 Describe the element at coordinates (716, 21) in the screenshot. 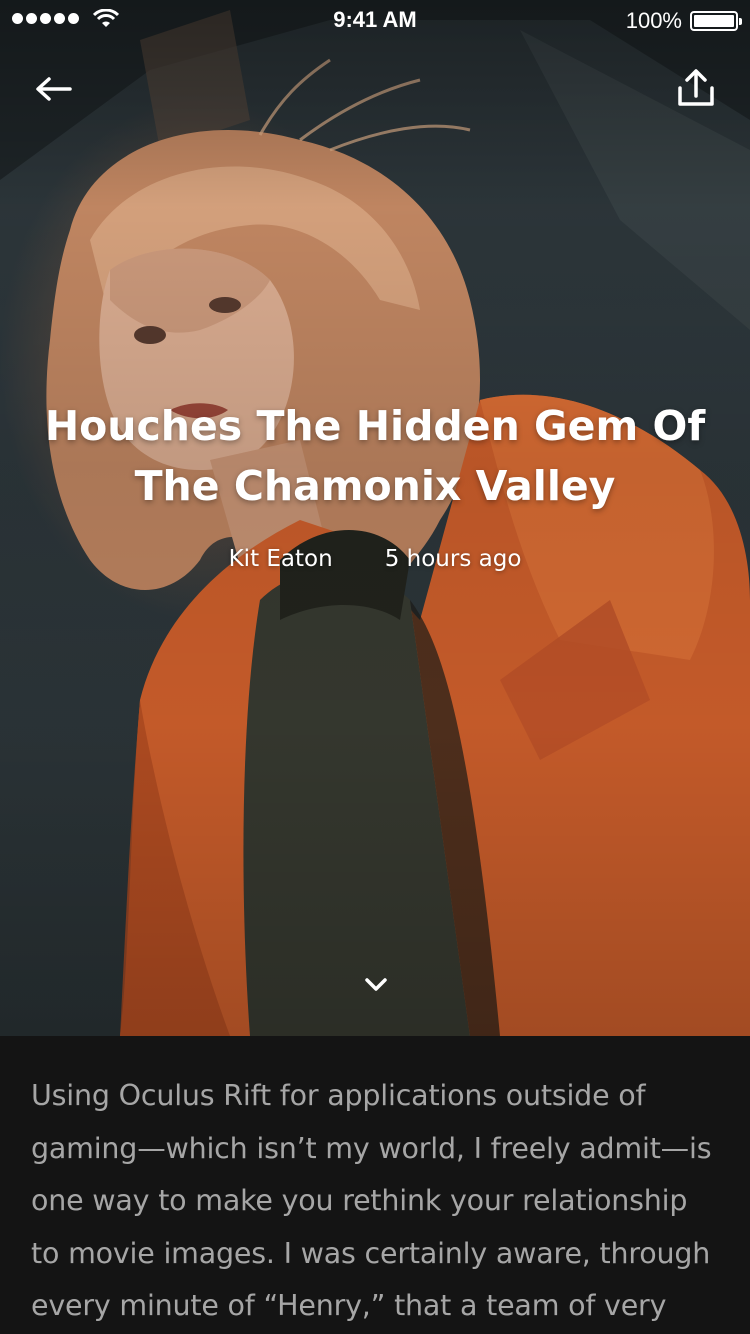

I see `battery-icon` at that location.